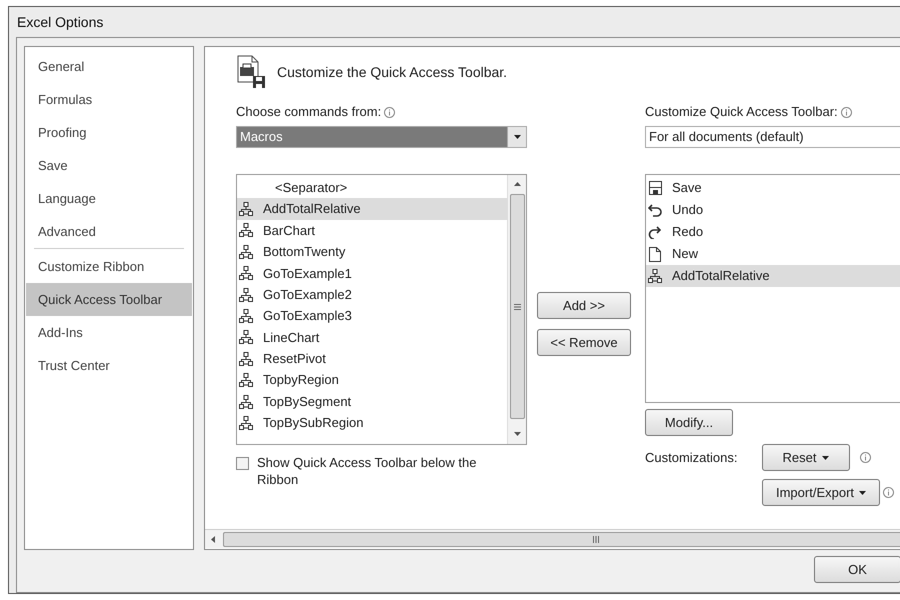  Describe the element at coordinates (773, 232) in the screenshot. I see `command-item: Redo` at that location.